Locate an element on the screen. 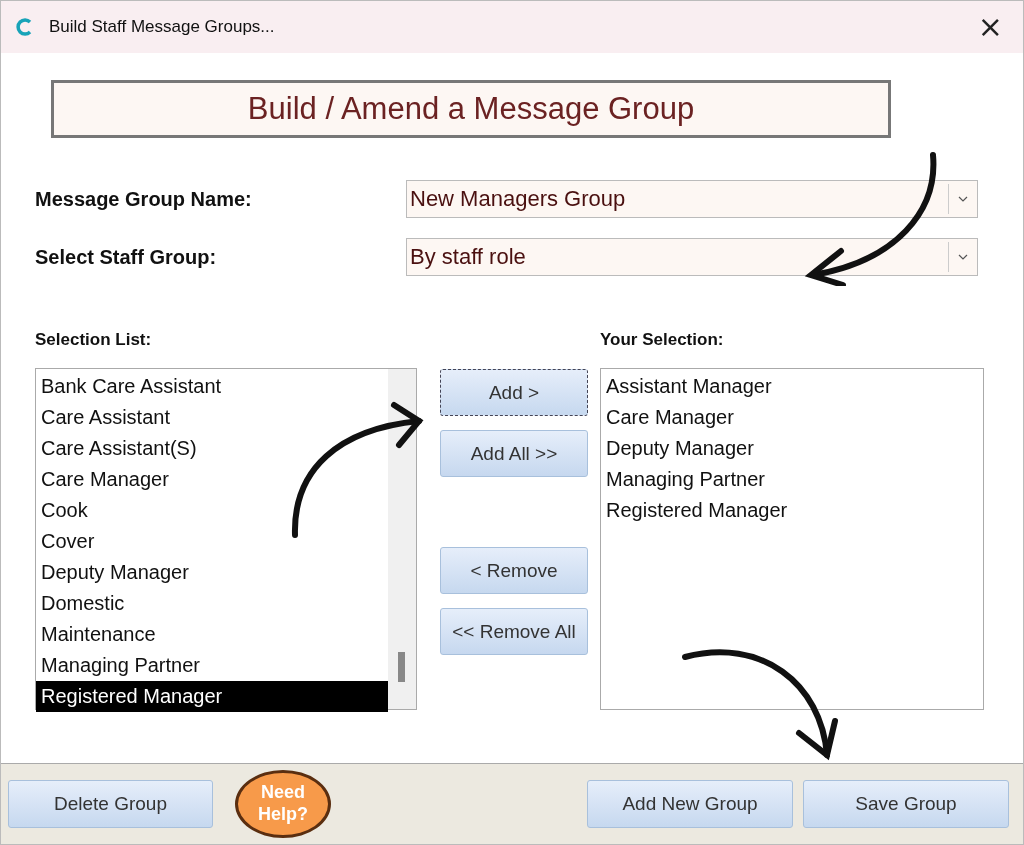  list-item: Care Assistant(S) is located at coordinates (212, 448).